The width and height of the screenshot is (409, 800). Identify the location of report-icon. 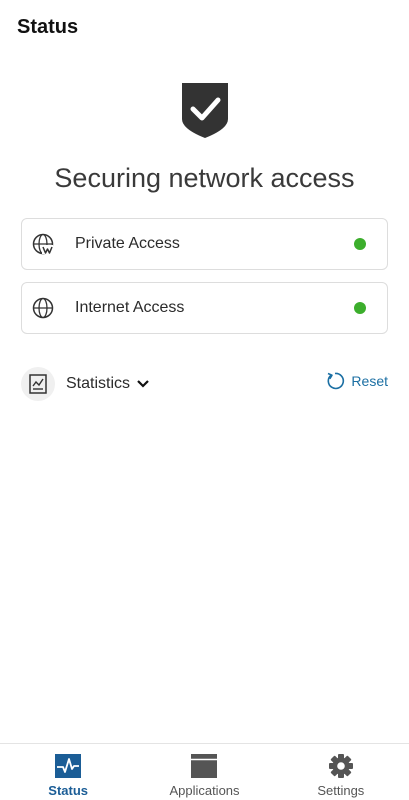
(38, 384).